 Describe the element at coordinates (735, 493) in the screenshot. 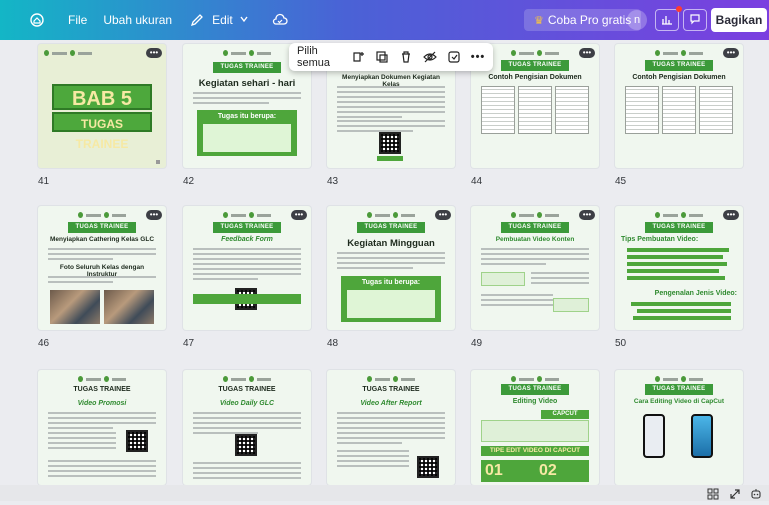

I see `fullscreen-icon` at that location.